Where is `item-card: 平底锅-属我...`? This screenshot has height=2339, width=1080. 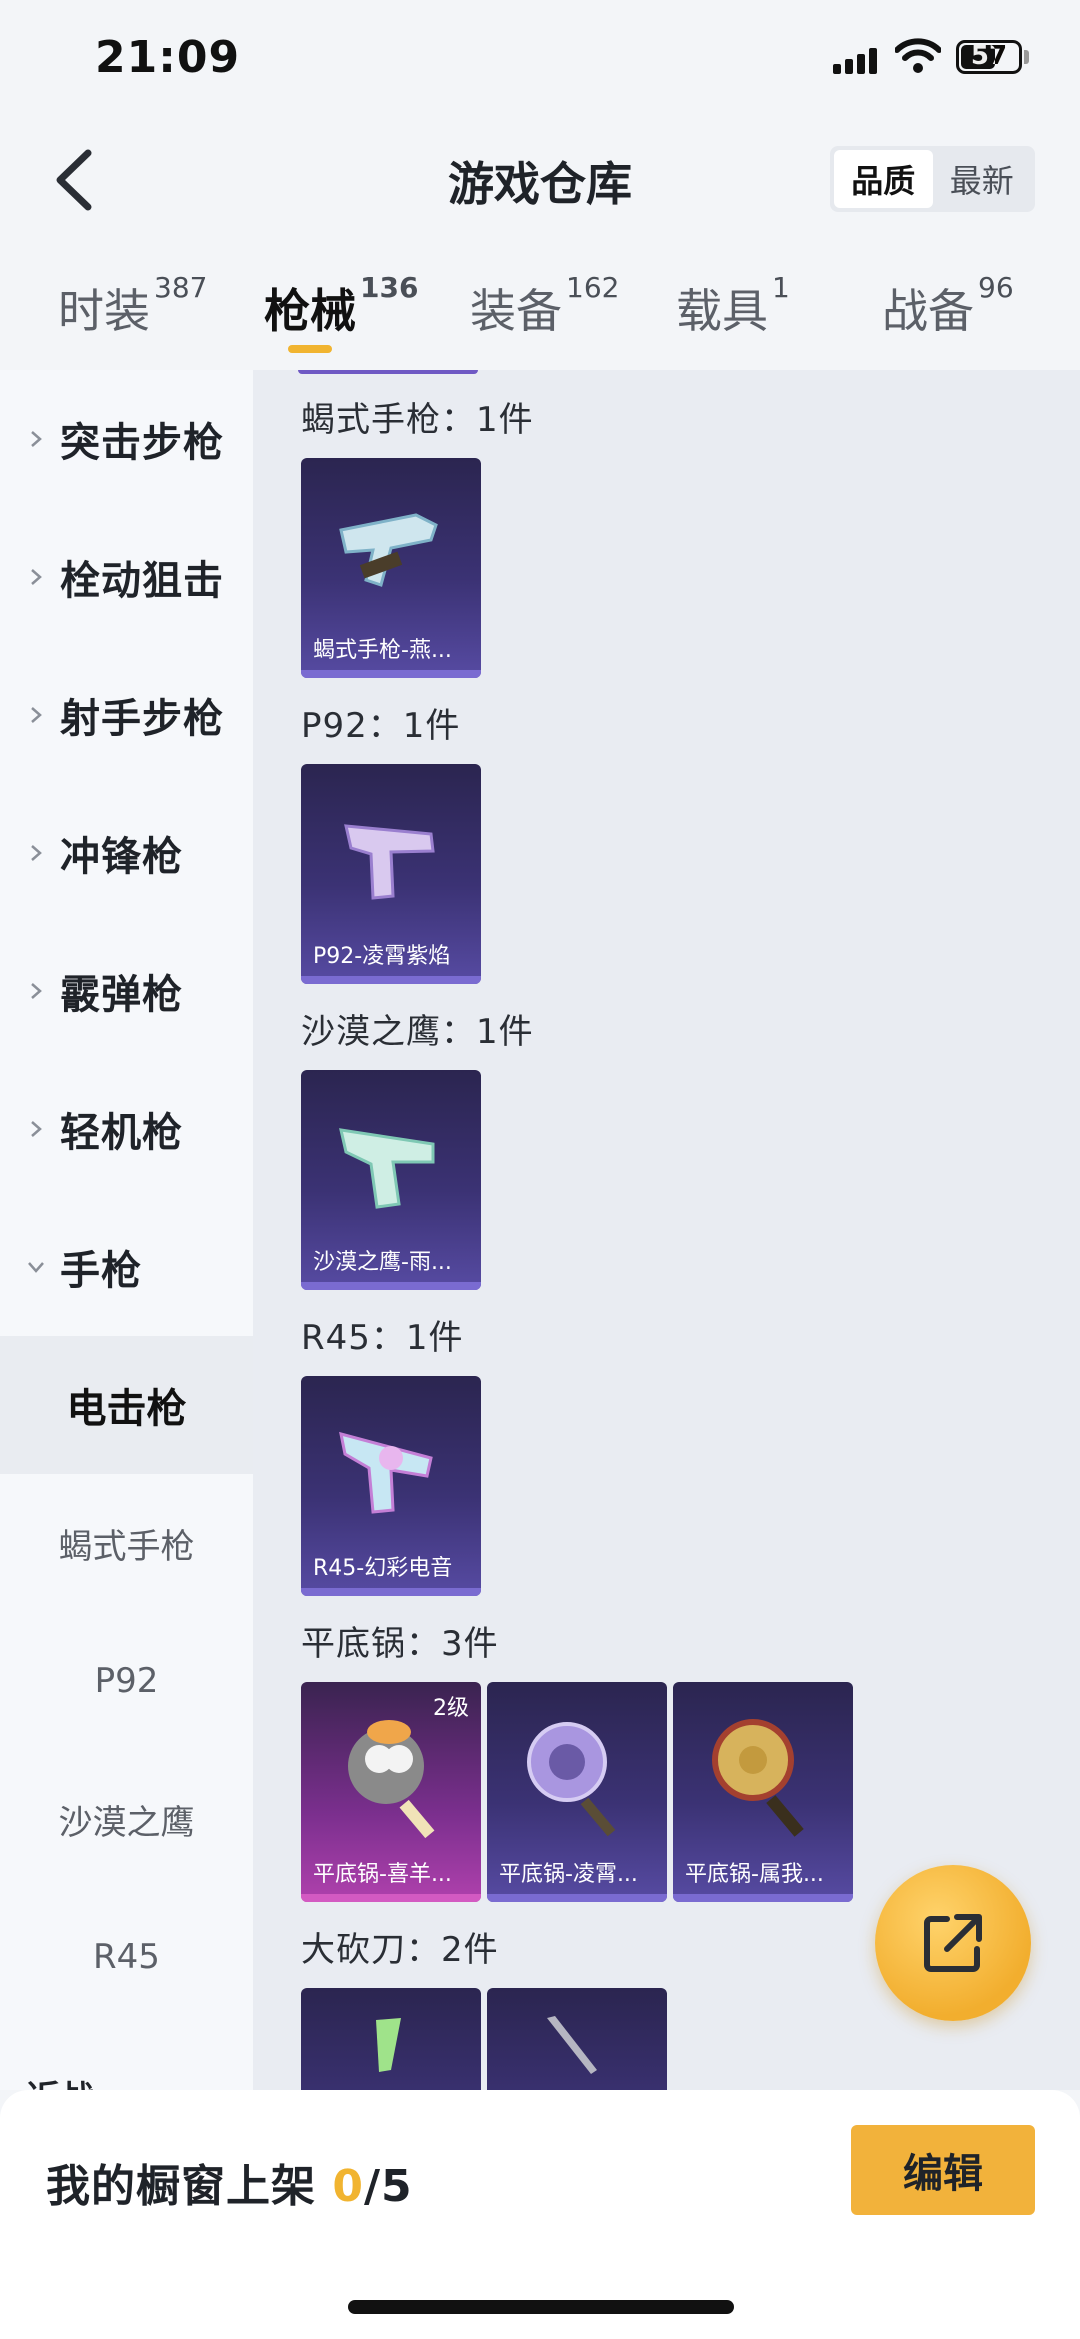
item-card: 平底锅-属我... is located at coordinates (763, 1792).